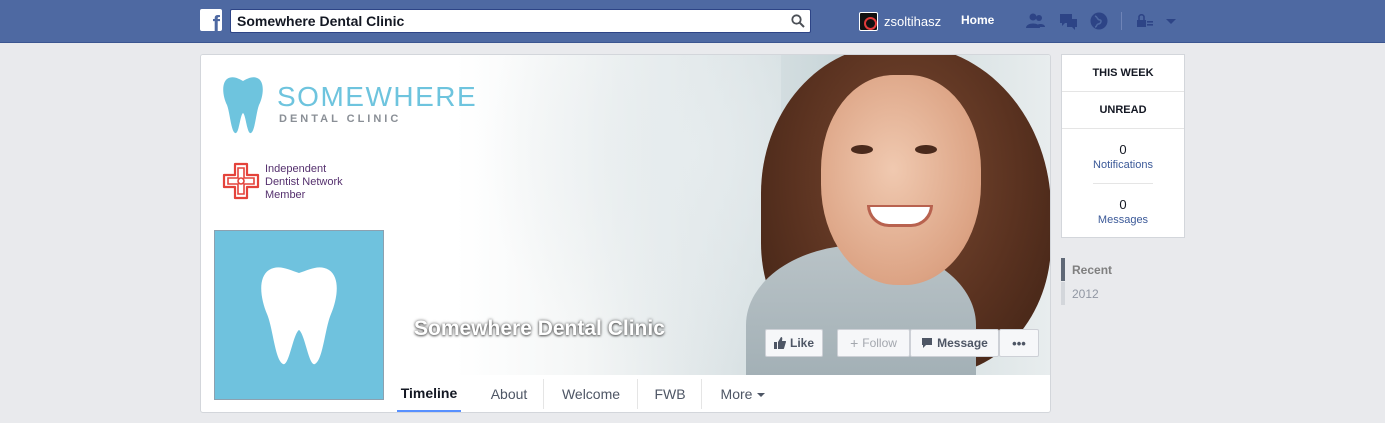 Image resolution: width=1385 pixels, height=423 pixels. I want to click on more-options-button: •••, so click(1019, 343).